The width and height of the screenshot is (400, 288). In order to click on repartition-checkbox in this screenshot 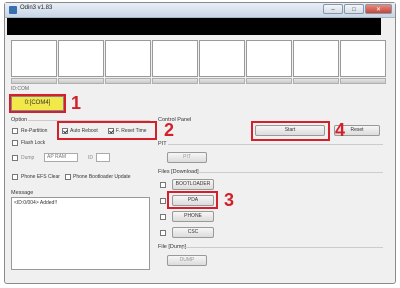, I will do `click(15, 131)`.